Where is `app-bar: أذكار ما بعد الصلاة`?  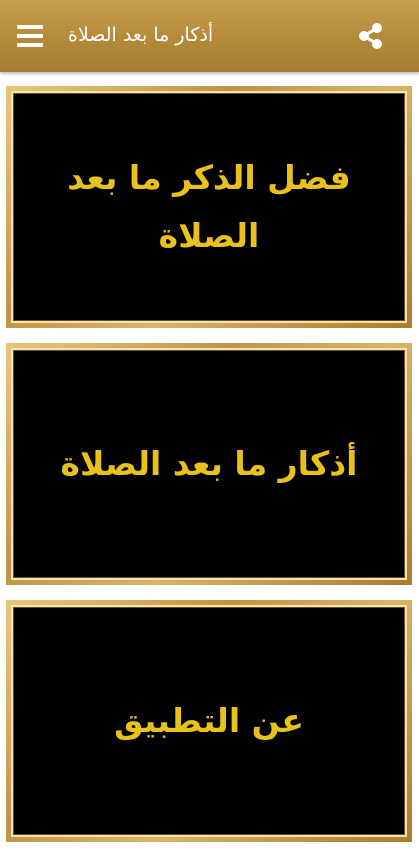
app-bar: أذكار ما بعد الصلاة is located at coordinates (209, 36).